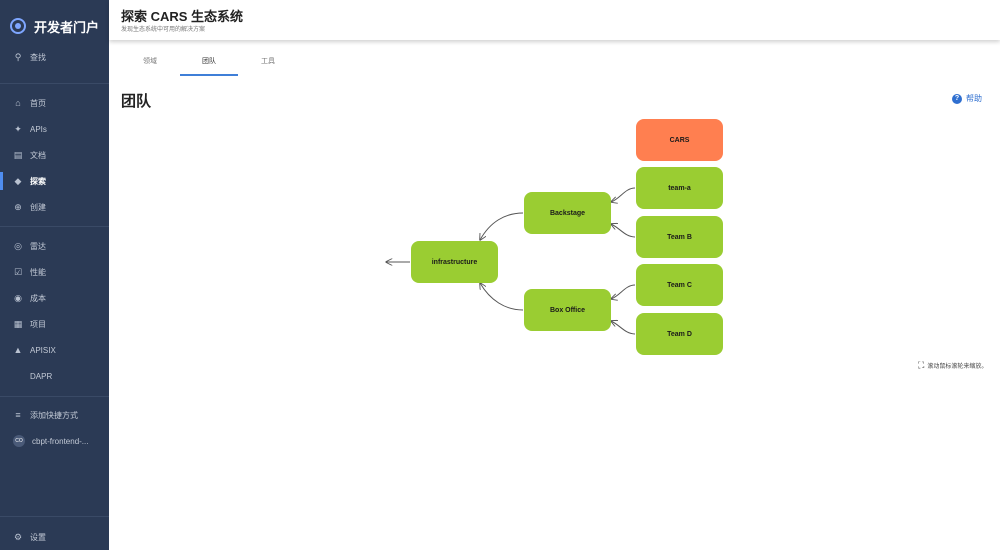  What do you see at coordinates (623, 231) in the screenshot?
I see `edge-team-b-backstage` at bounding box center [623, 231].